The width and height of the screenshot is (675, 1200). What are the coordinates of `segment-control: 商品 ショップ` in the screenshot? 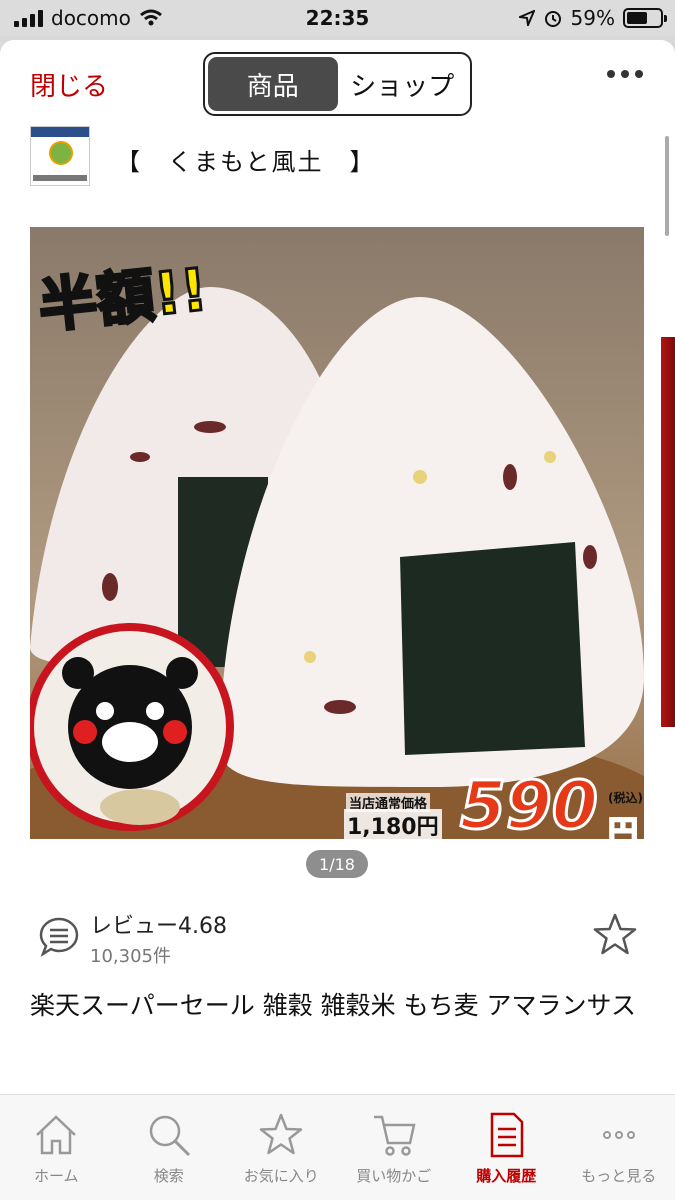 It's located at (337, 84).